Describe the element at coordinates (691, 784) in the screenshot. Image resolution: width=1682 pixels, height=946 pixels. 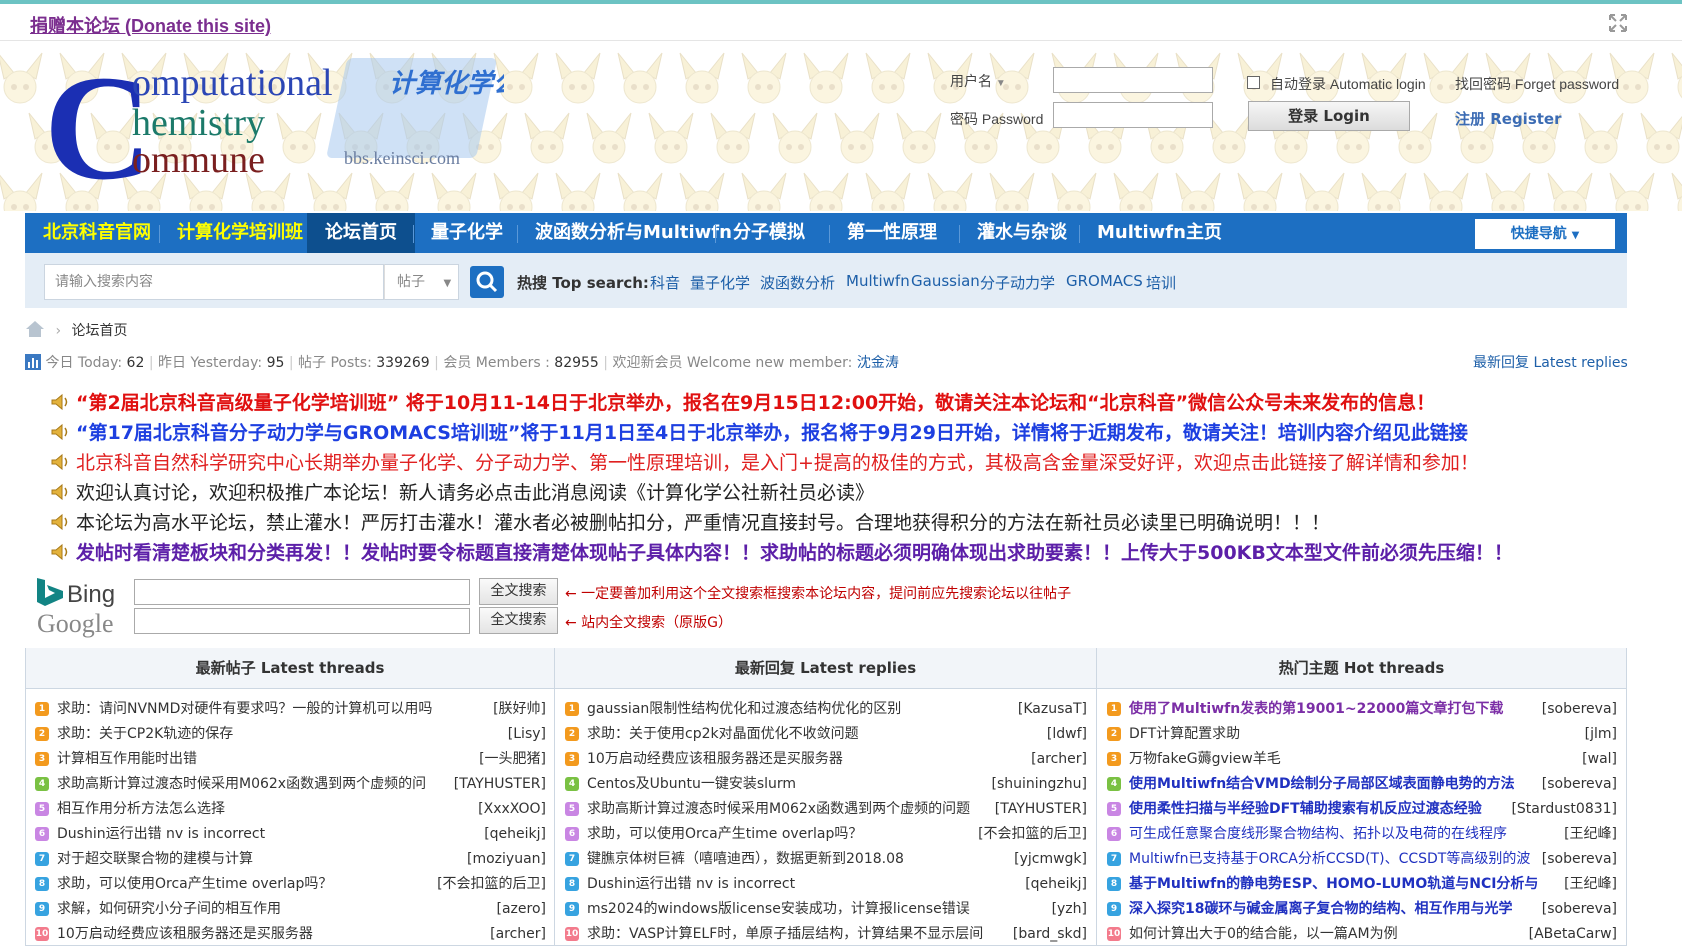
I see `thread-title: Centos及Ubuntu一键安装slurm` at that location.